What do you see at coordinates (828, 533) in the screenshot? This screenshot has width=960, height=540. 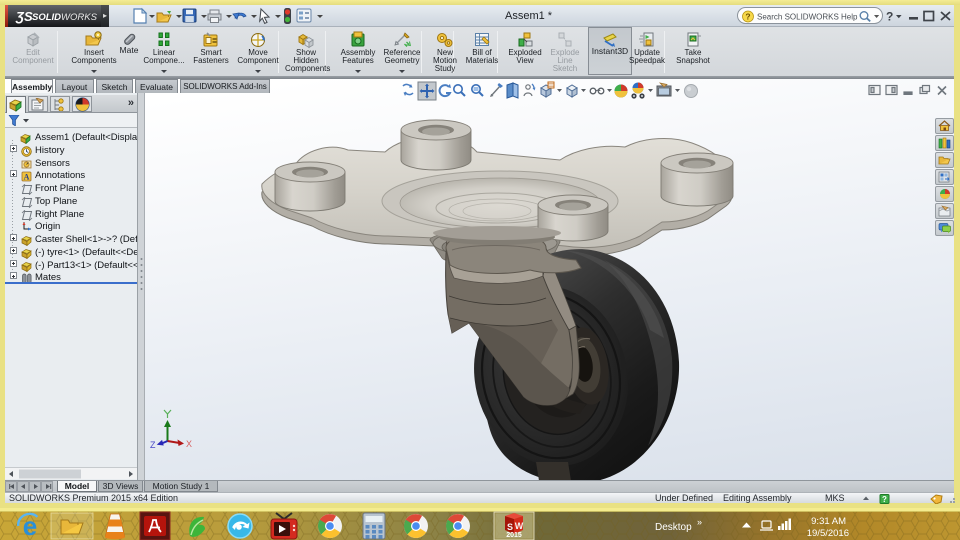 I see `svg-text: 19/5/2016` at bounding box center [828, 533].